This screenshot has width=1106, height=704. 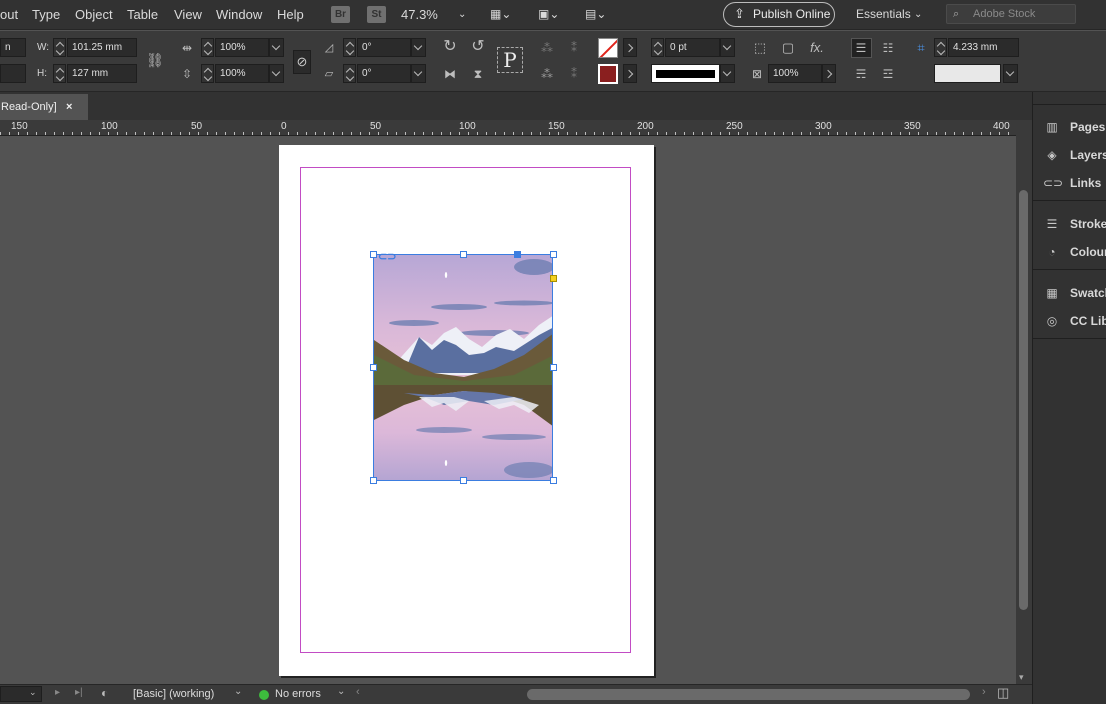 I want to click on select-content-icon: ⁂, so click(x=547, y=74).